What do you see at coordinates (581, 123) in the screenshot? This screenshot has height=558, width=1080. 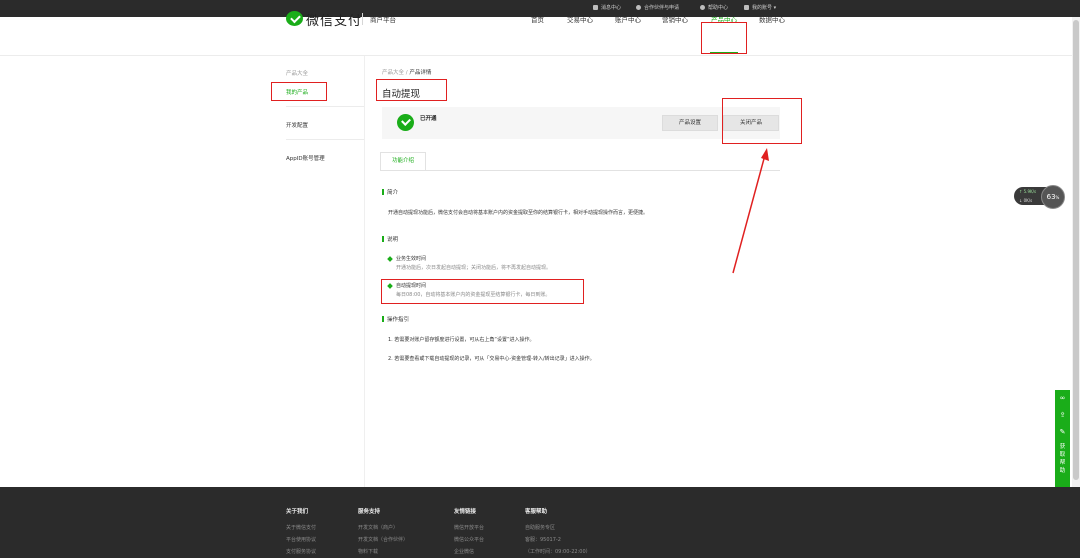 I see `product-status-panel` at bounding box center [581, 123].